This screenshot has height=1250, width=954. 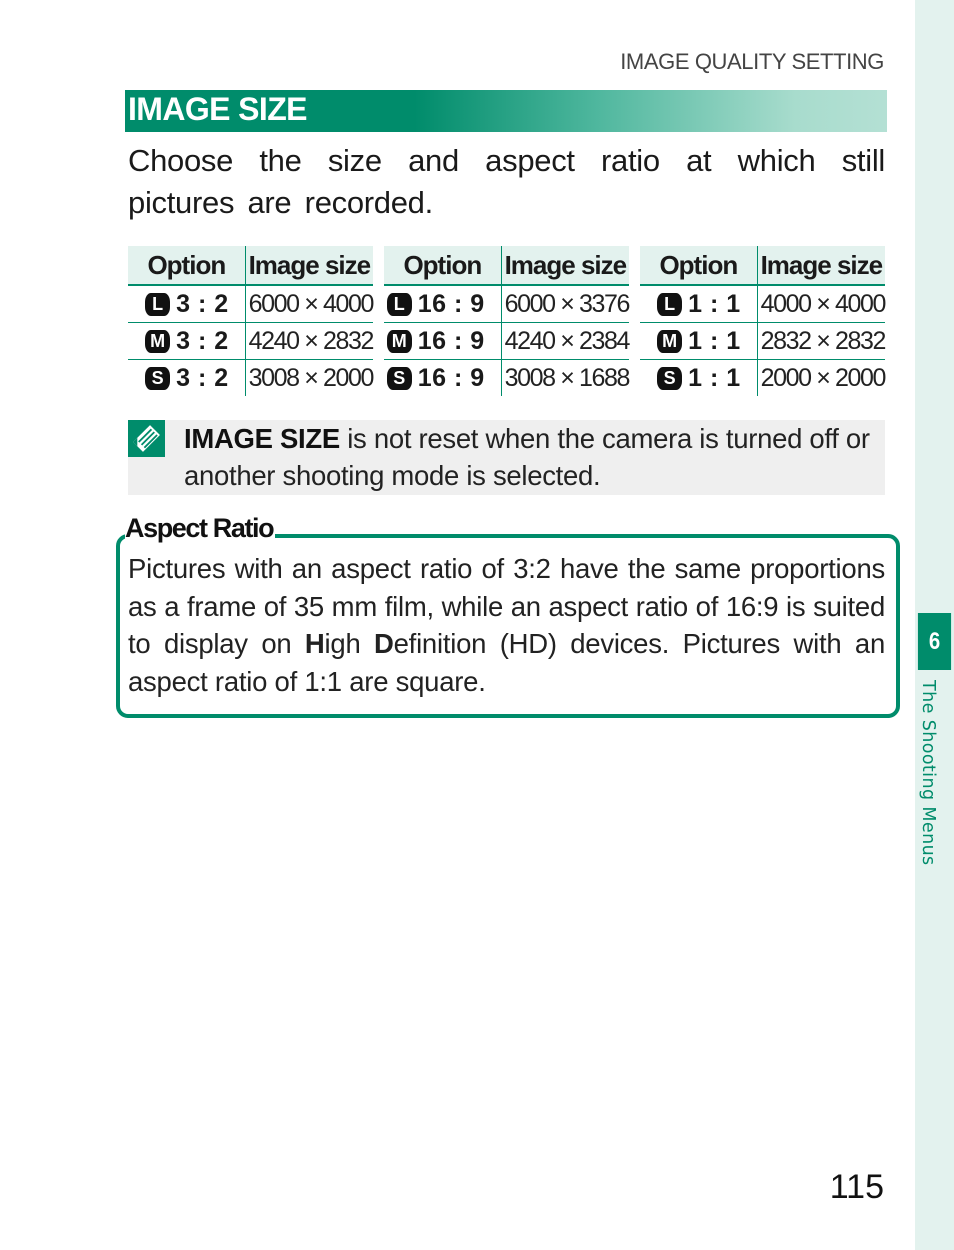 I want to click on aspect-text-part: igh, so click(x=349, y=643).